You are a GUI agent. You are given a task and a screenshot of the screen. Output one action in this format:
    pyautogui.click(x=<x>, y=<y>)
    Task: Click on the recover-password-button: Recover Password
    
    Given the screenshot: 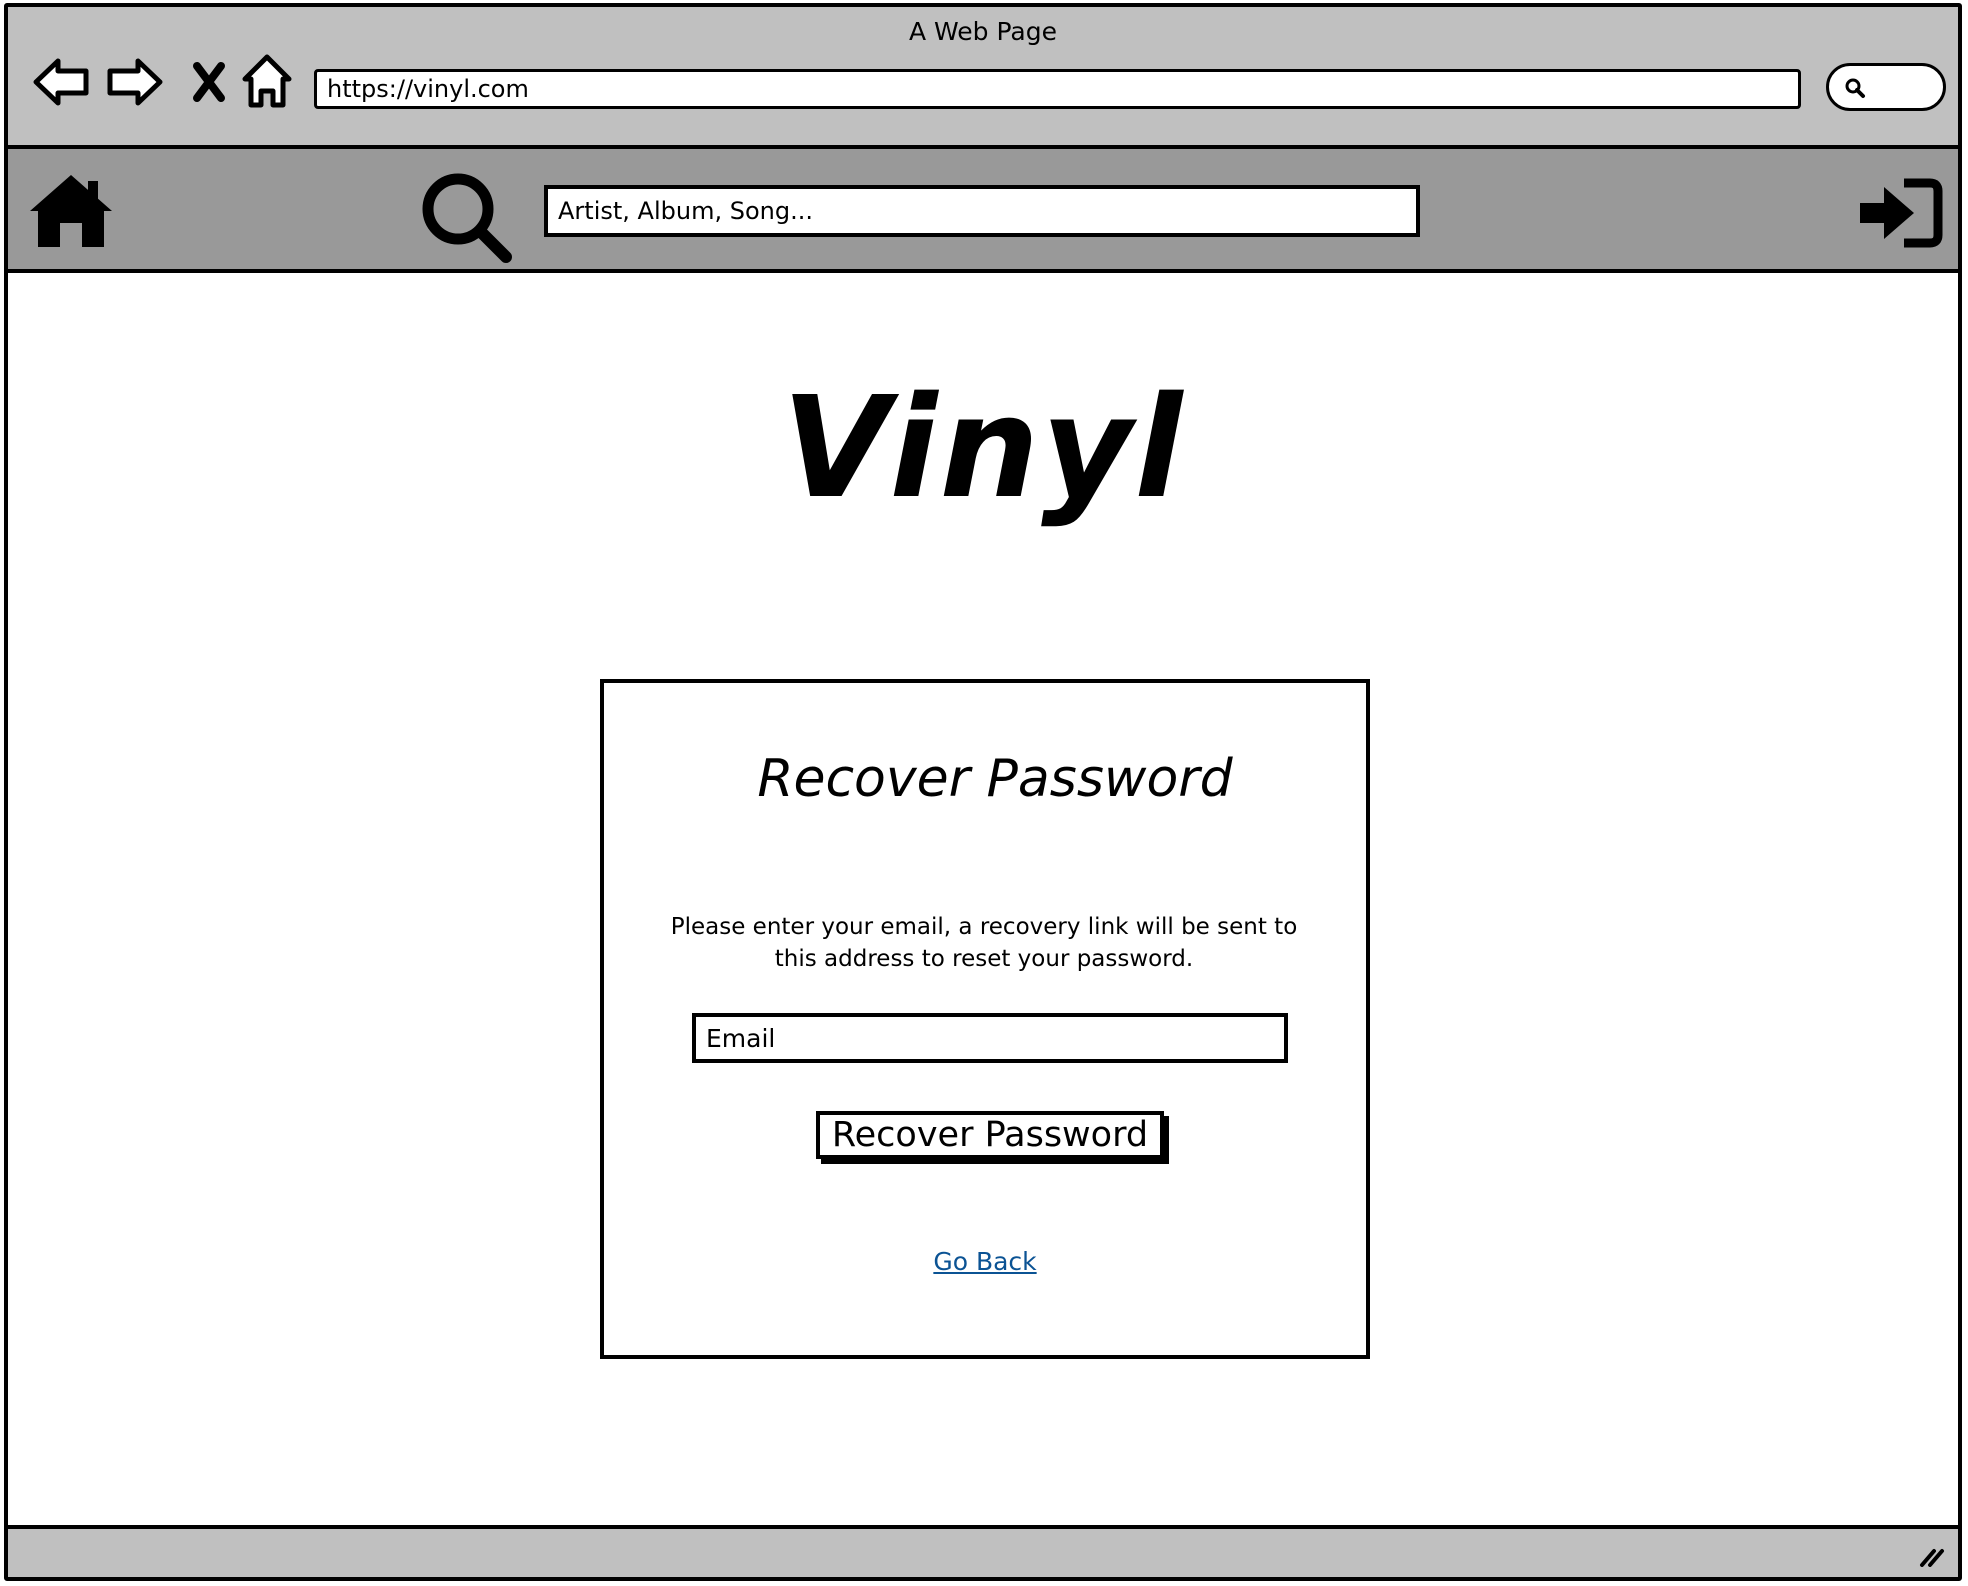 What is the action you would take?
    pyautogui.click(x=990, y=1135)
    